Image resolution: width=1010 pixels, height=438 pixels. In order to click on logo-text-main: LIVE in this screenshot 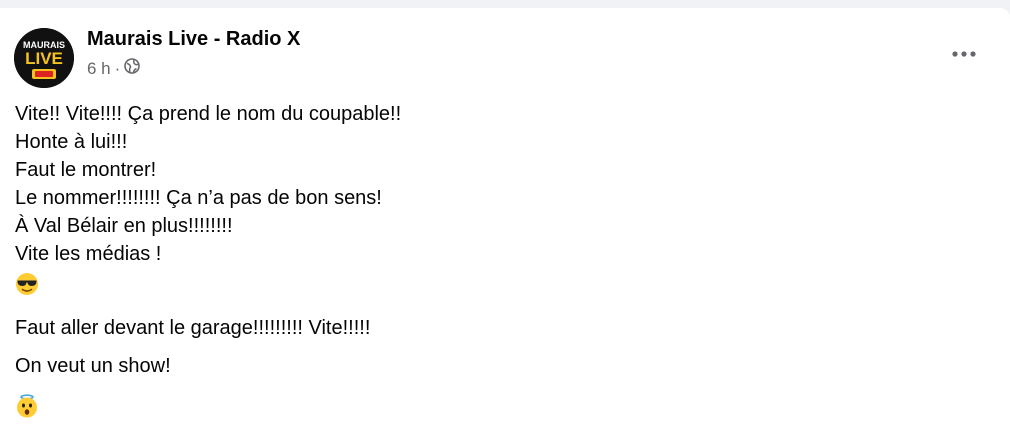, I will do `click(44, 58)`.